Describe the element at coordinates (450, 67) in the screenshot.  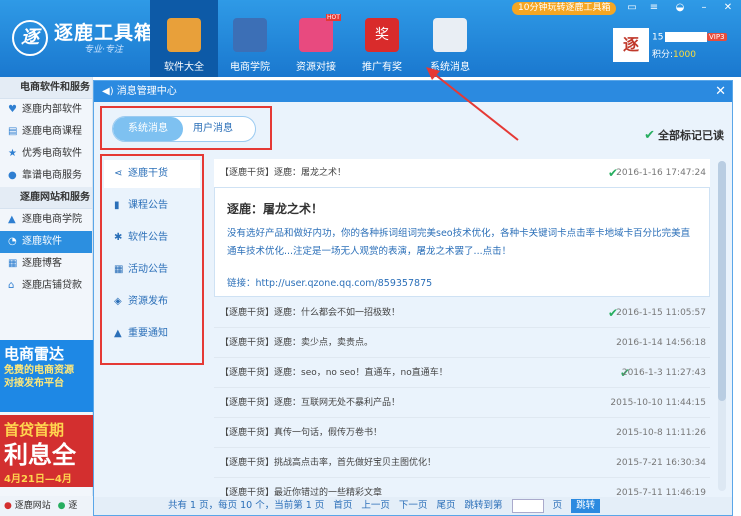
I see `nav-label: 系统消息` at that location.